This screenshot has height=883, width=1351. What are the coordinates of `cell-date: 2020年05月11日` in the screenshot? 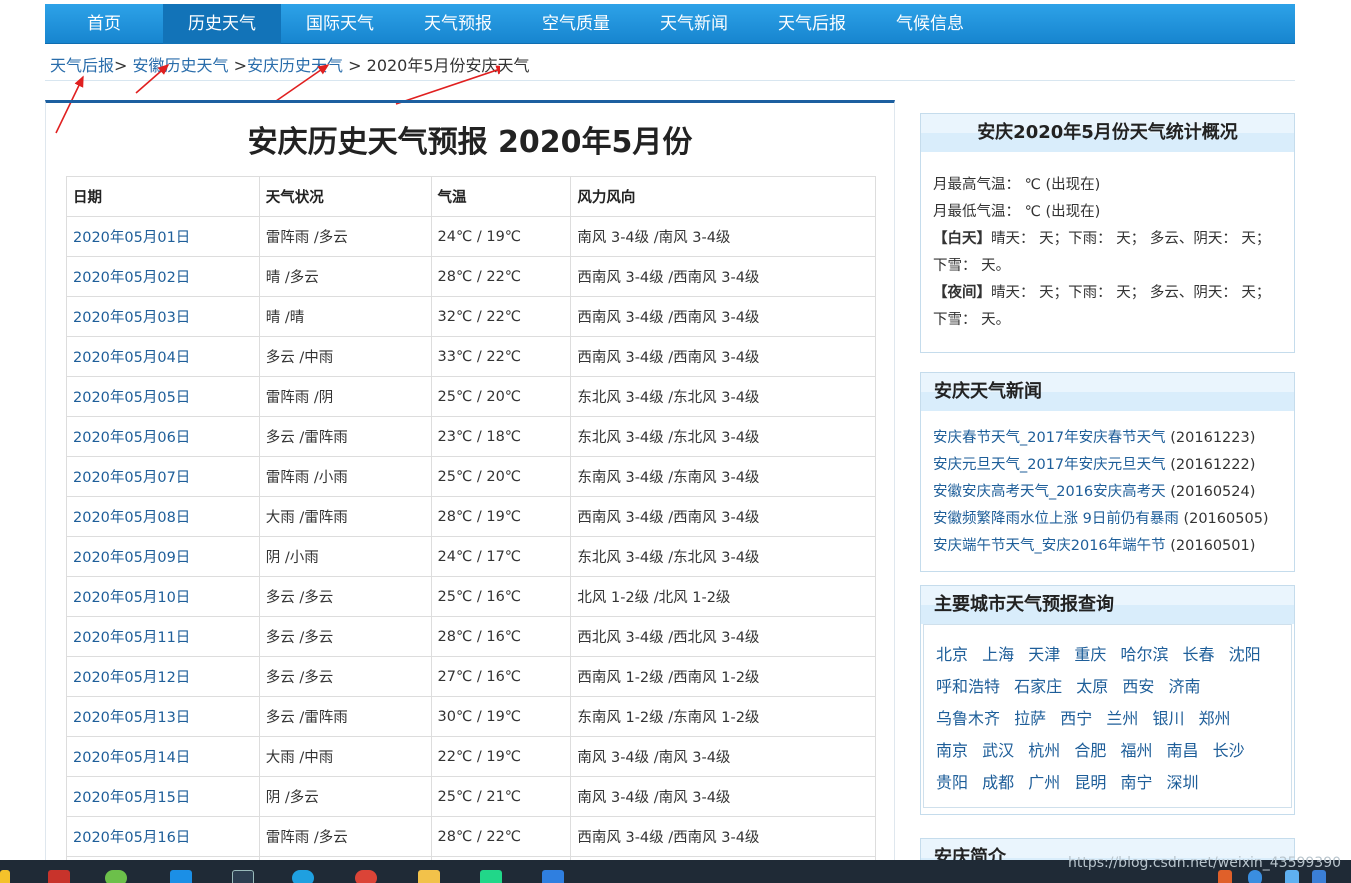 It's located at (163, 636).